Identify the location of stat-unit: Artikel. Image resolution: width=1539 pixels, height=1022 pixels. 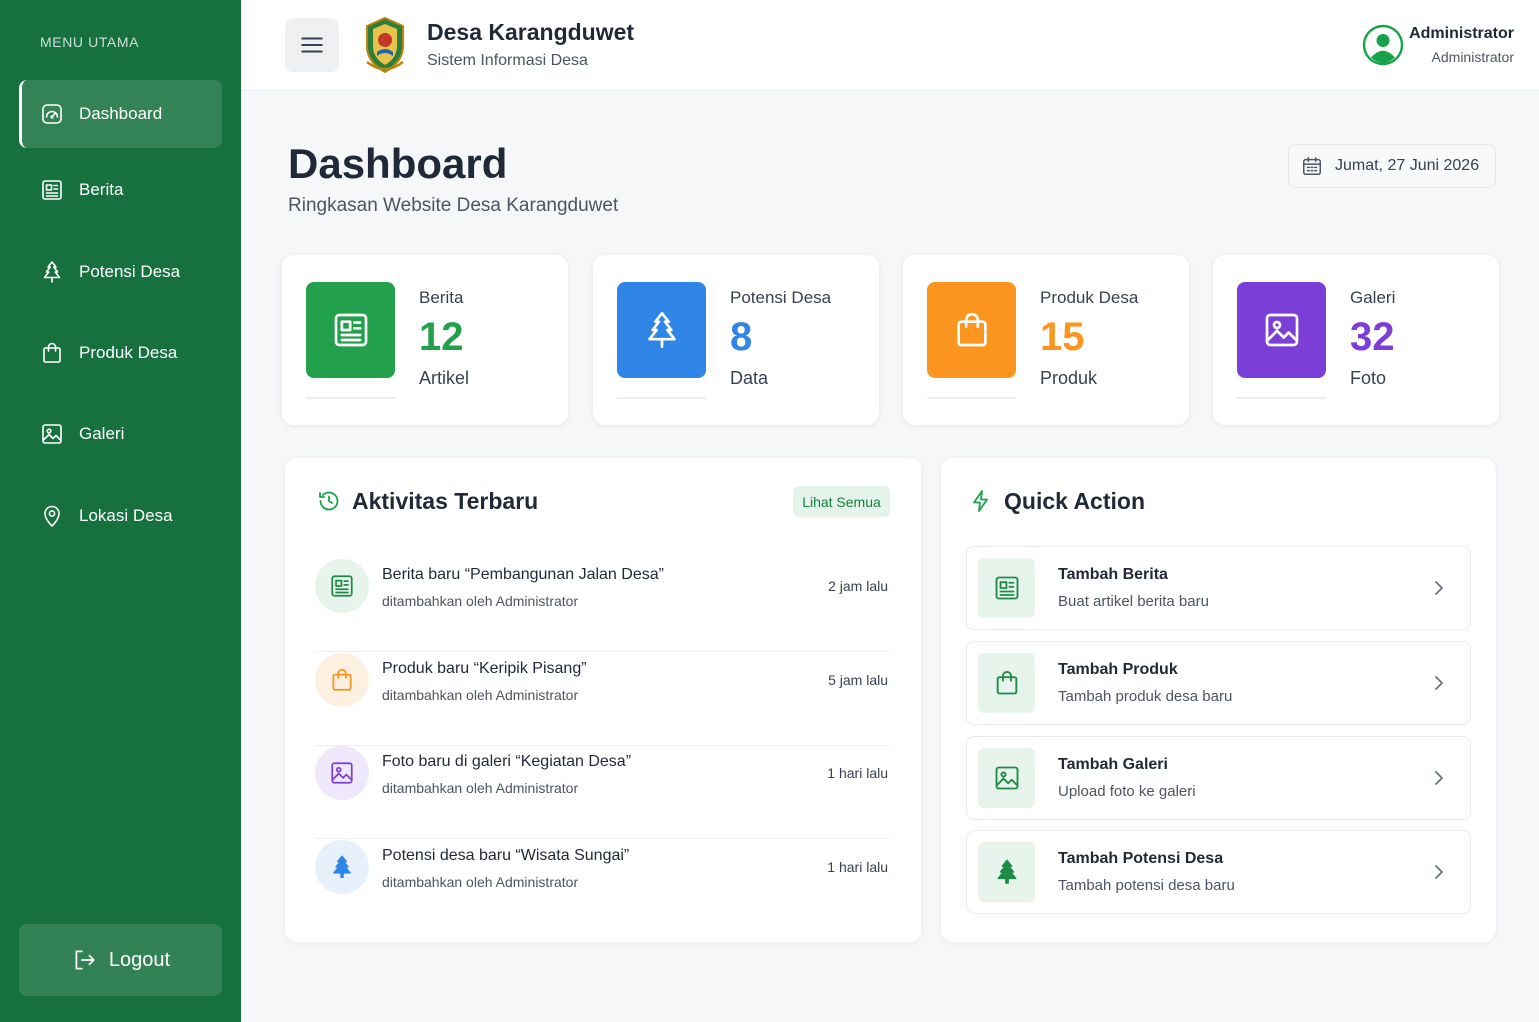
(444, 378).